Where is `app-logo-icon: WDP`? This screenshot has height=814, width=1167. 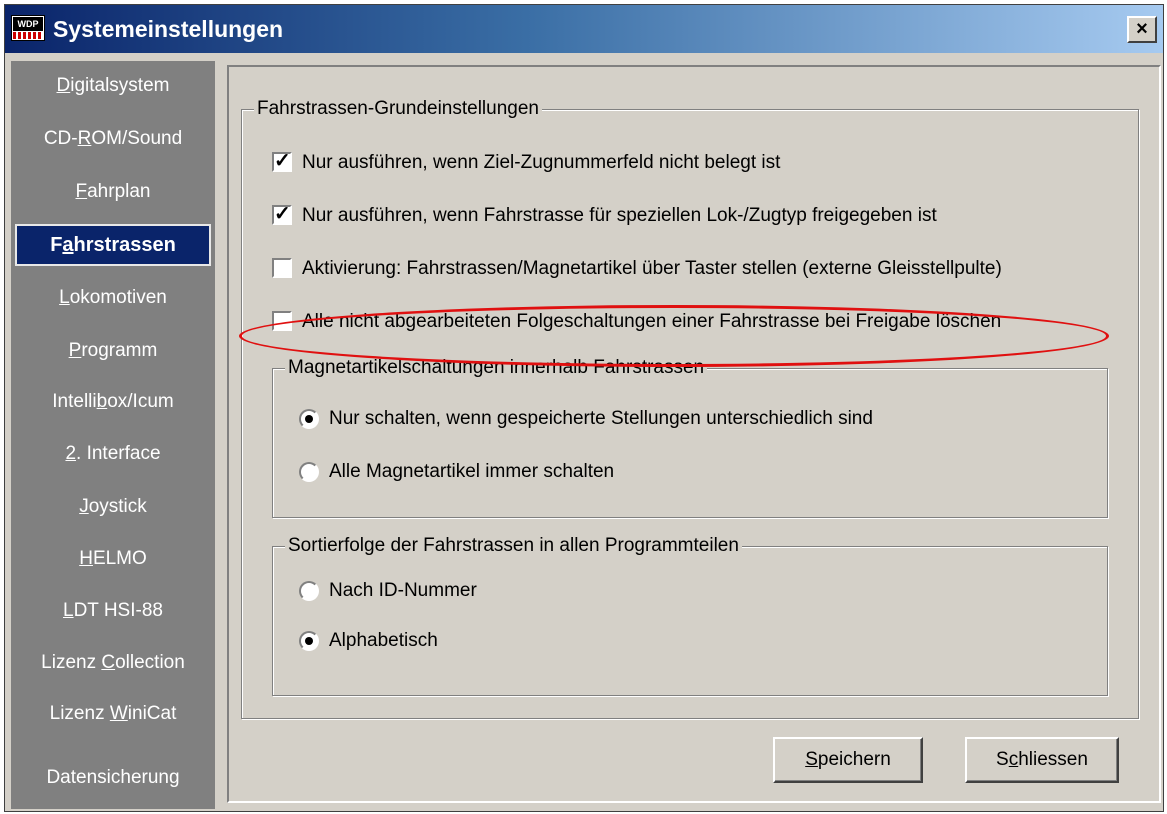
app-logo-icon: WDP is located at coordinates (28, 28).